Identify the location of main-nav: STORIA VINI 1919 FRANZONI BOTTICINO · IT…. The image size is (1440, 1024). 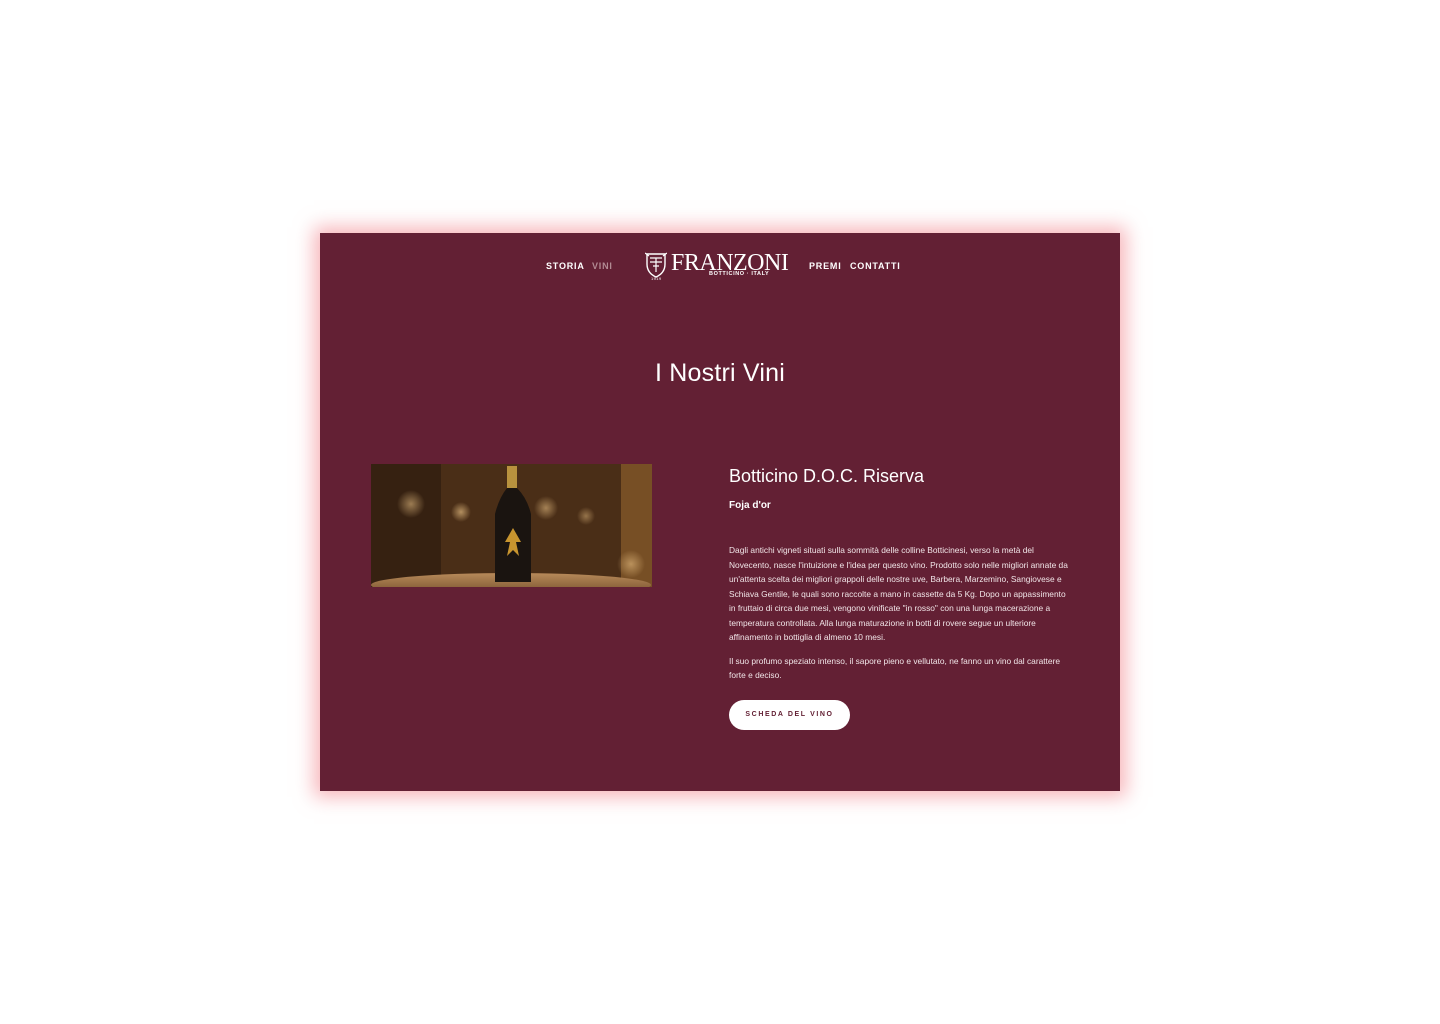
(720, 265).